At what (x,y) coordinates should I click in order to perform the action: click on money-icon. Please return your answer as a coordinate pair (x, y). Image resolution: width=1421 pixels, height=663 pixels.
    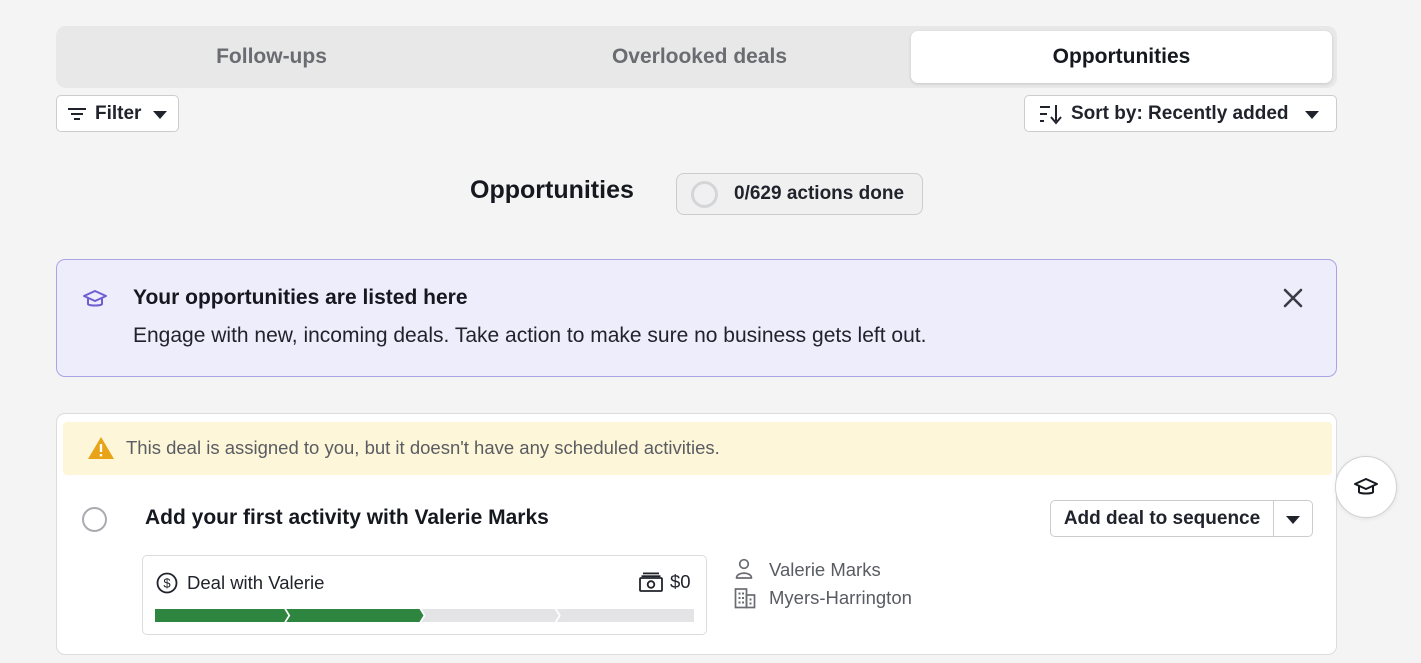
    Looking at the image, I should click on (651, 582).